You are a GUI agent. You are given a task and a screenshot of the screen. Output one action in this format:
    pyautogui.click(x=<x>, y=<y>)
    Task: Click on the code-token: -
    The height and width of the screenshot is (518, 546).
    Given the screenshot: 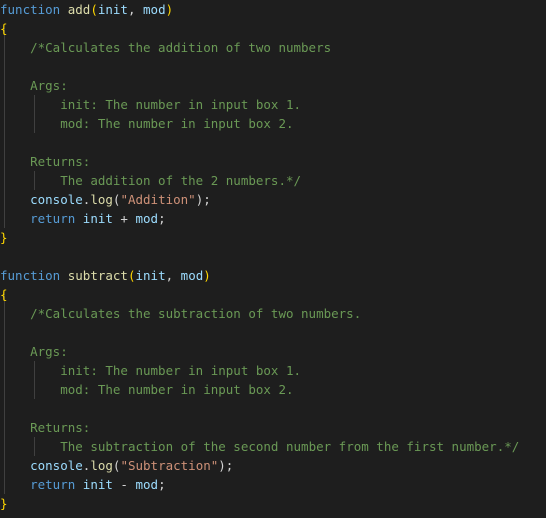 What is the action you would take?
    pyautogui.click(x=124, y=484)
    